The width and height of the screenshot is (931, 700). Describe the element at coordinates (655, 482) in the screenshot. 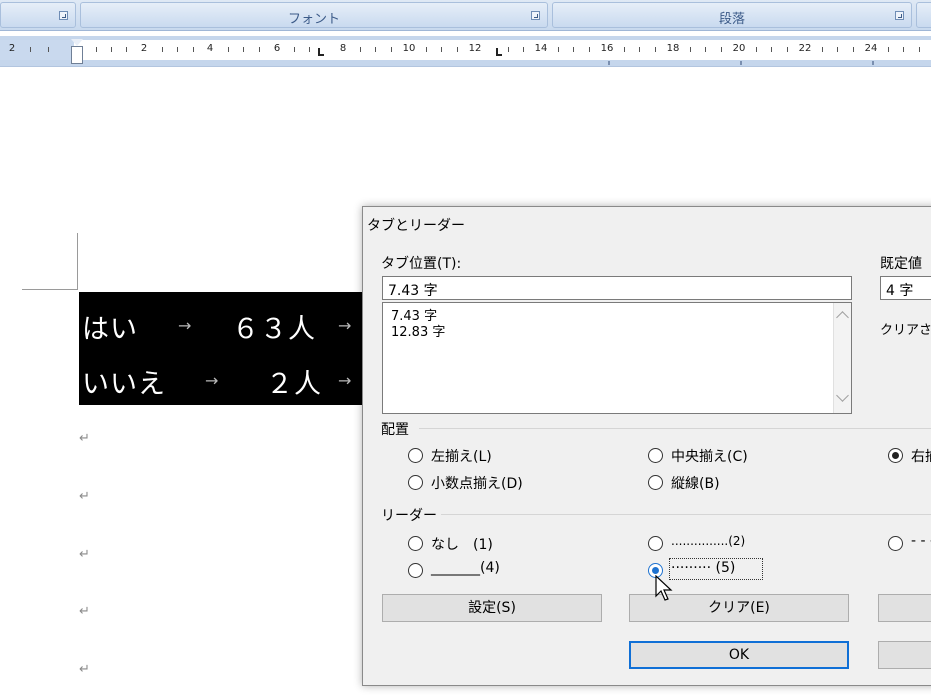

I see `align-bar-radio` at that location.